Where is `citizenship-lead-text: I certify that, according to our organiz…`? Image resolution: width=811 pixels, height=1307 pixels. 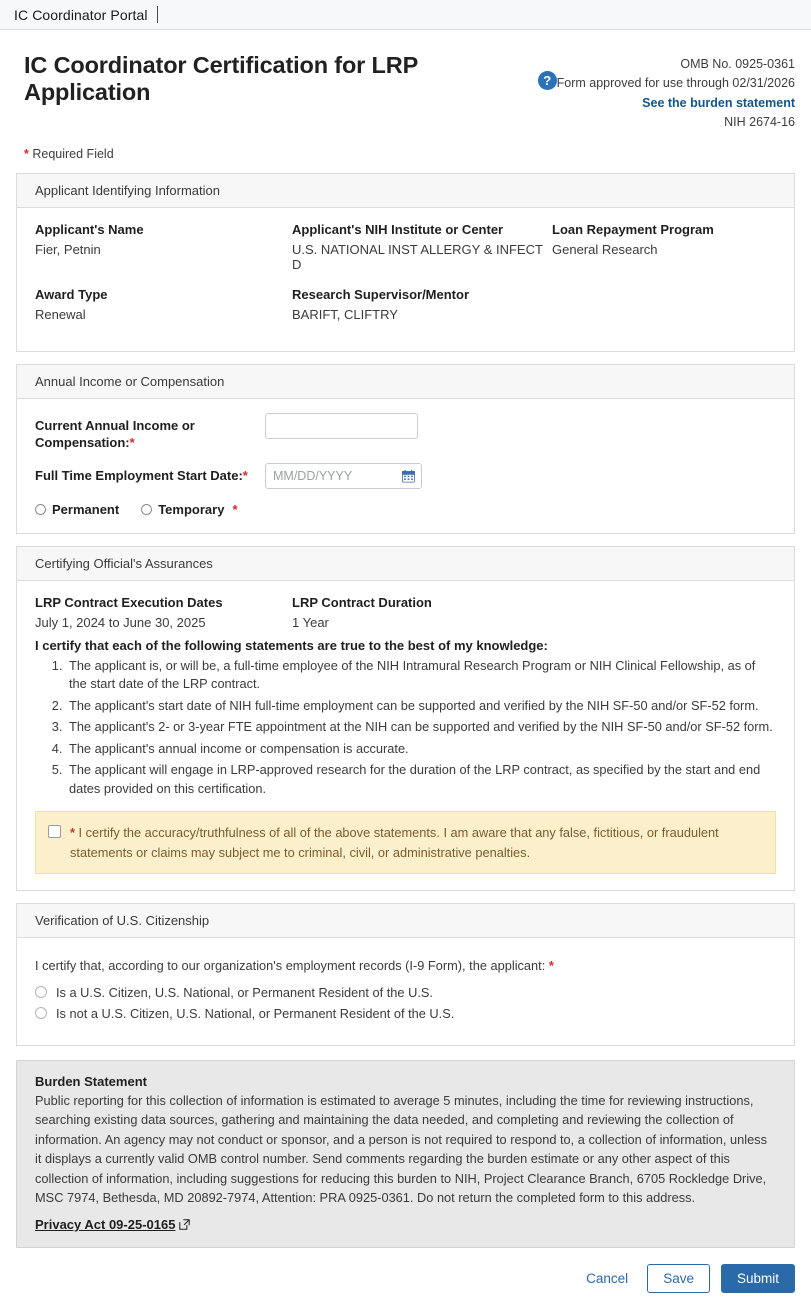 citizenship-lead-text: I certify that, according to our organiz… is located at coordinates (290, 965).